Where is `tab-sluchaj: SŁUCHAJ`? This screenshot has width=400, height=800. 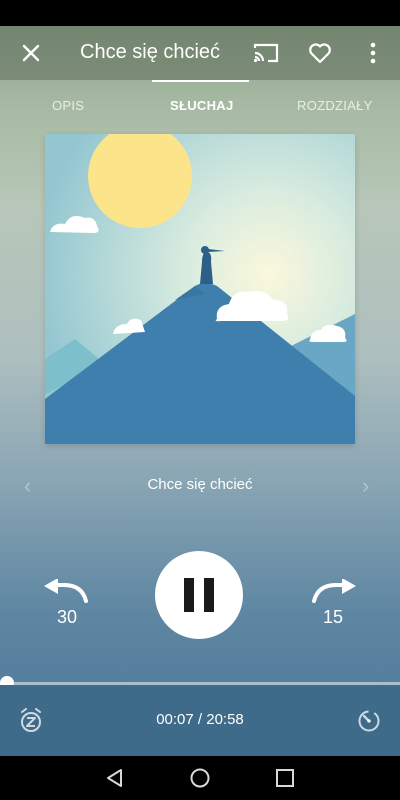 tab-sluchaj: SŁUCHAJ is located at coordinates (202, 105).